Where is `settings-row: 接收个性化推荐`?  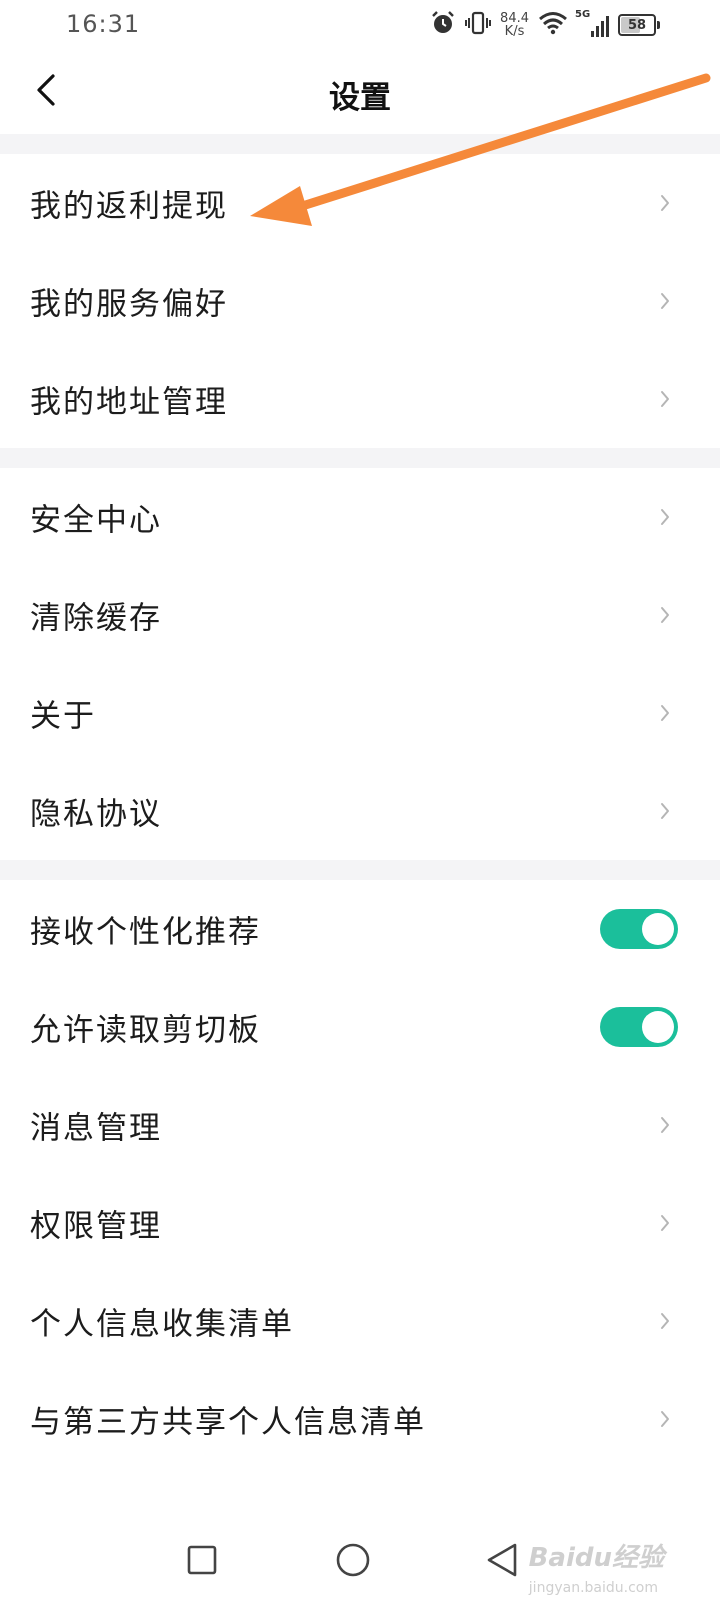
settings-row: 接收个性化推荐 is located at coordinates (360, 929).